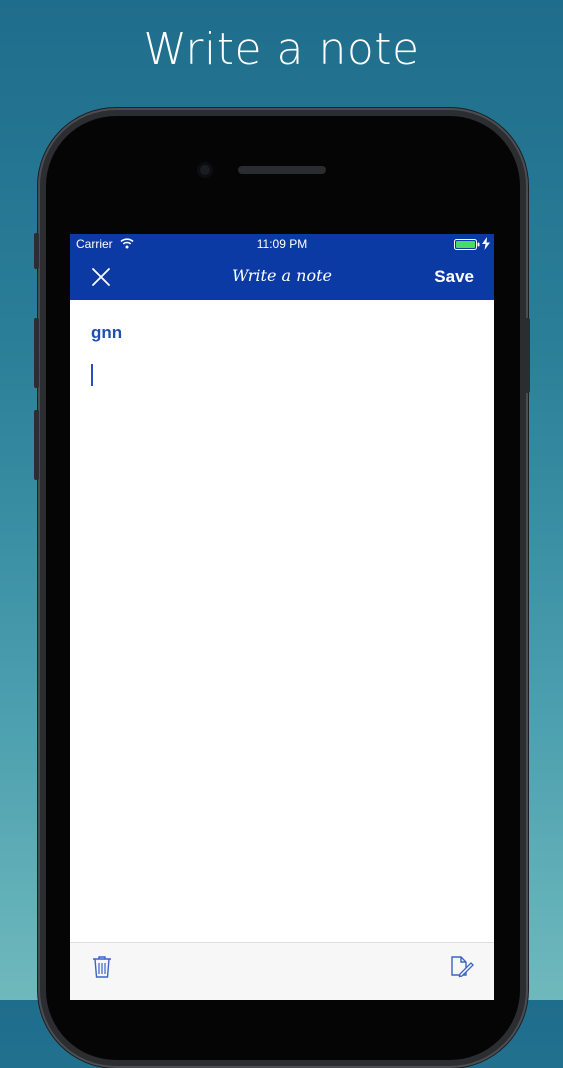 This screenshot has width=563, height=1068. I want to click on battery-icon, so click(467, 244).